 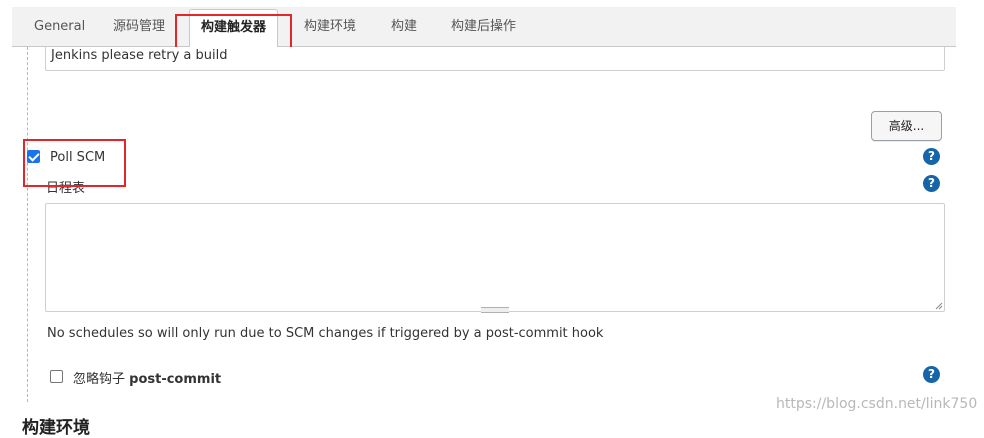 I want to click on tab-bar: General 源码管理 构建触发器 构建环境 构建 构建后操作, so click(x=484, y=28).